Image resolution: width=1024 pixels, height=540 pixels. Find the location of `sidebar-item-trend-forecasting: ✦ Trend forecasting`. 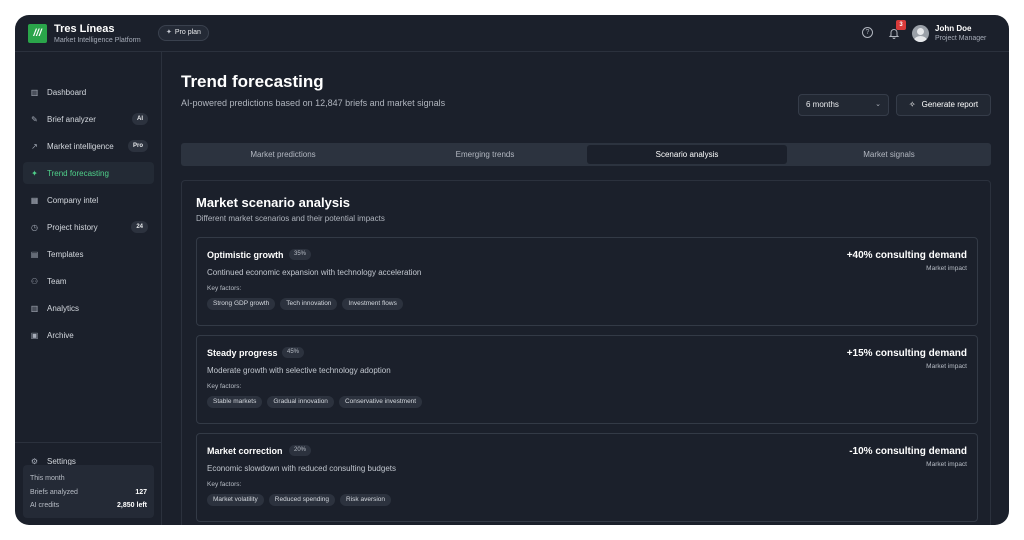

sidebar-item-trend-forecasting: ✦ Trend forecasting is located at coordinates (88, 173).